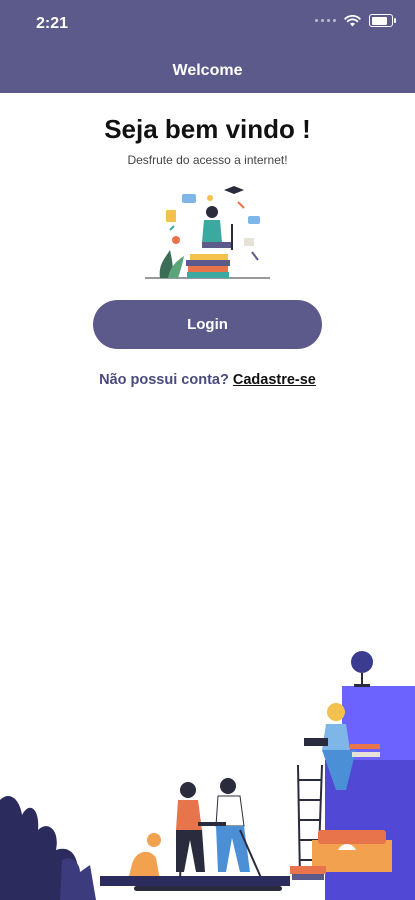 This screenshot has width=415, height=900. Describe the element at coordinates (382, 20) in the screenshot. I see `battery-icon` at that location.